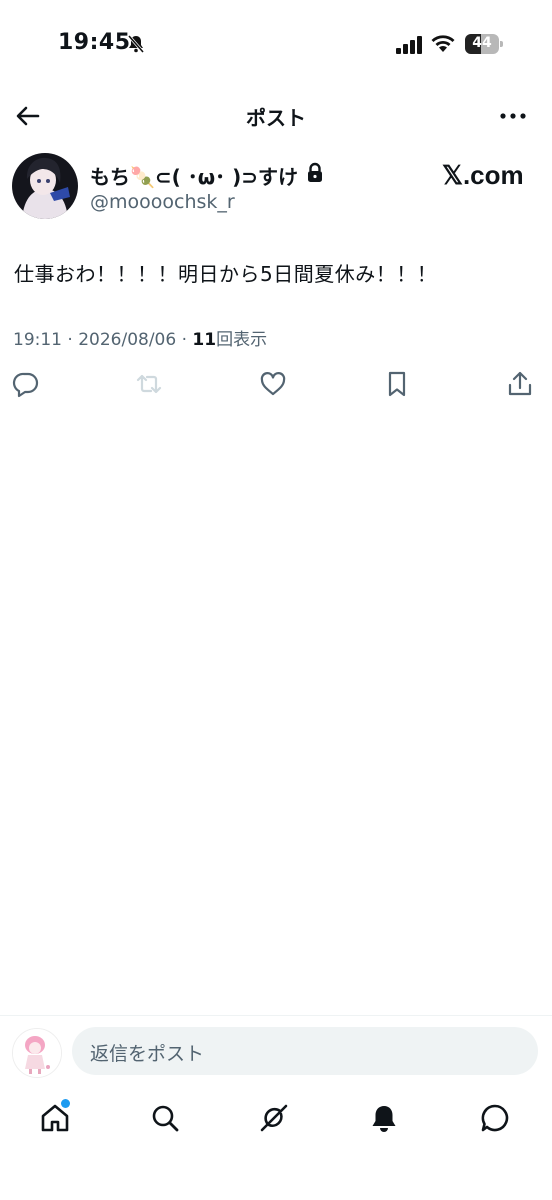 The image size is (552, 1200). I want to click on bookmark-icon, so click(397, 384).